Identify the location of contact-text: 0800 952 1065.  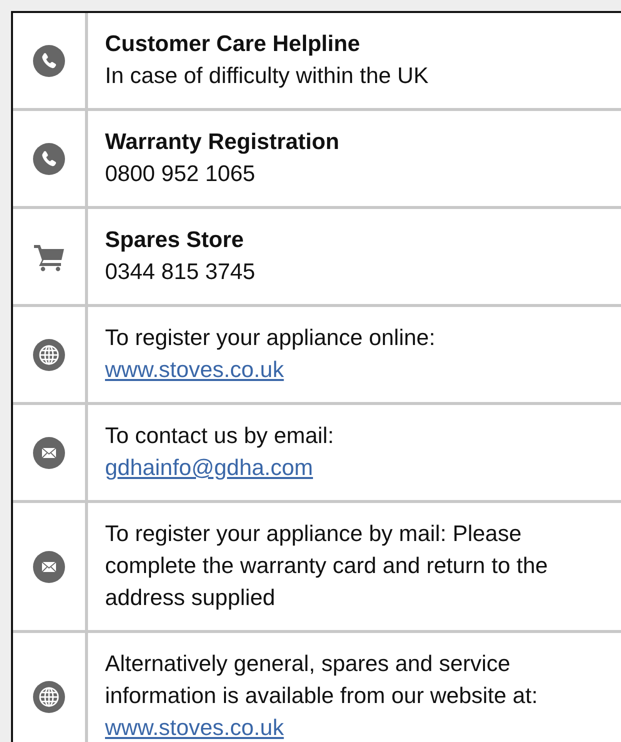
(180, 174).